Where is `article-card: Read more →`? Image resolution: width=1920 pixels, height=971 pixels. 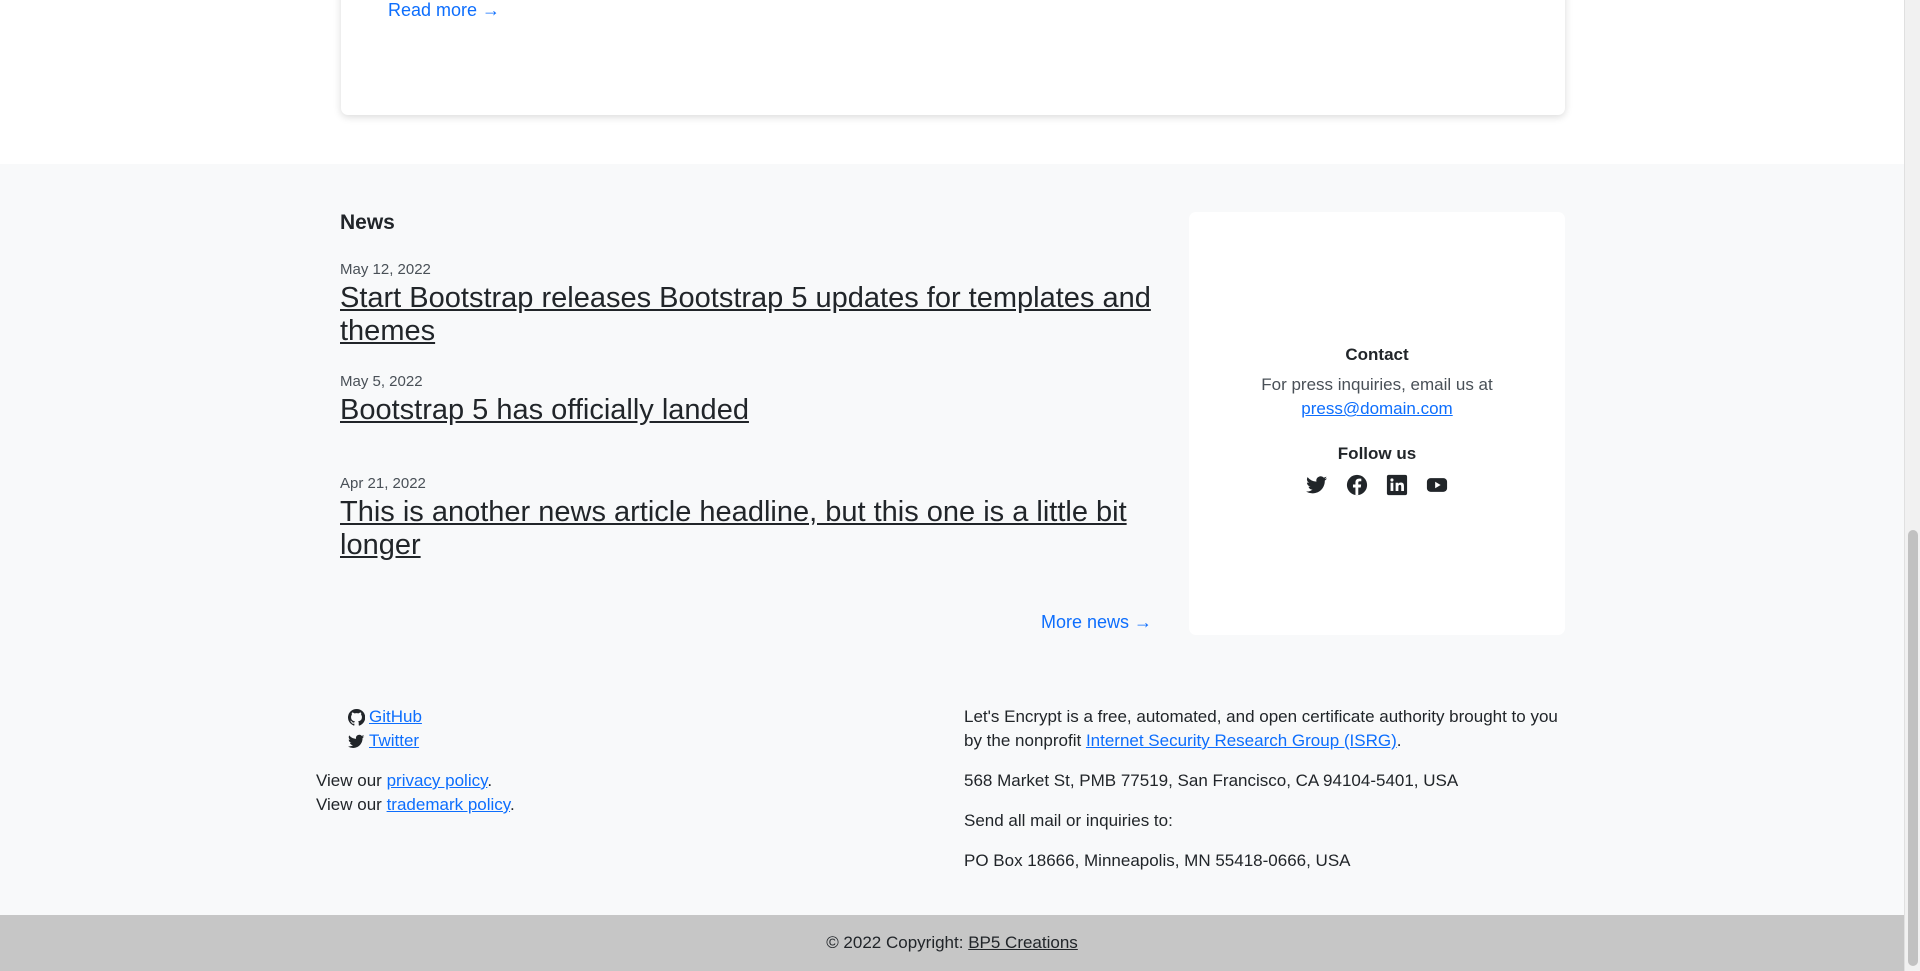
article-card: Read more → is located at coordinates (953, 57).